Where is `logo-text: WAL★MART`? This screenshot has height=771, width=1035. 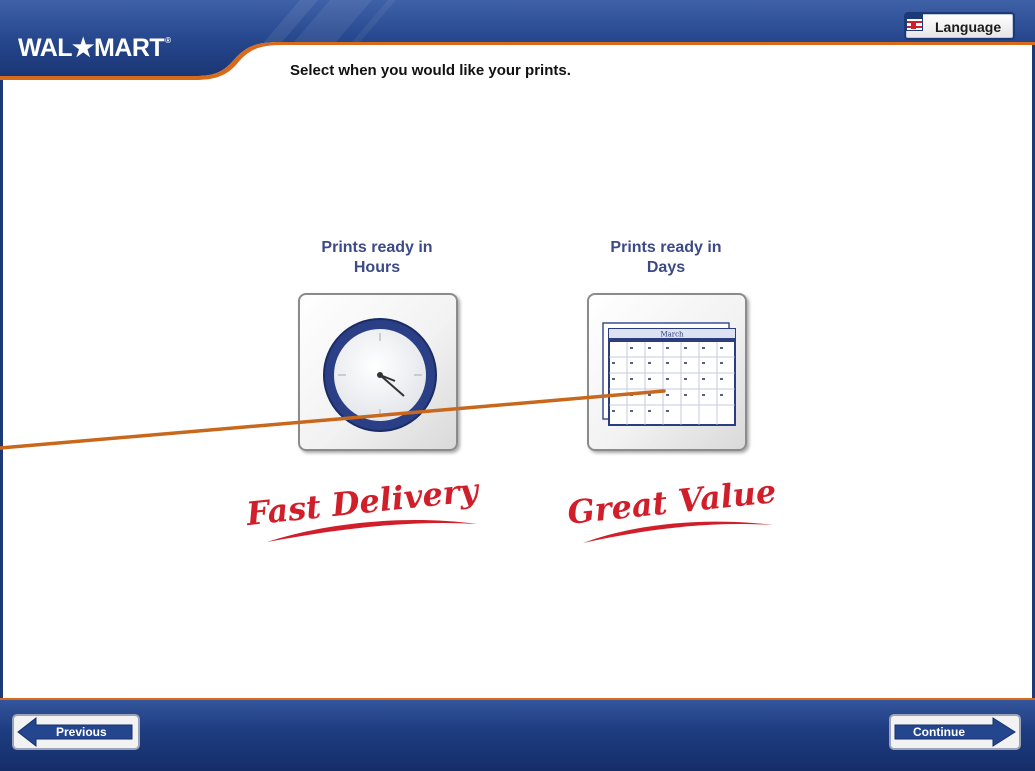
logo-text: WAL★MART is located at coordinates (91, 48).